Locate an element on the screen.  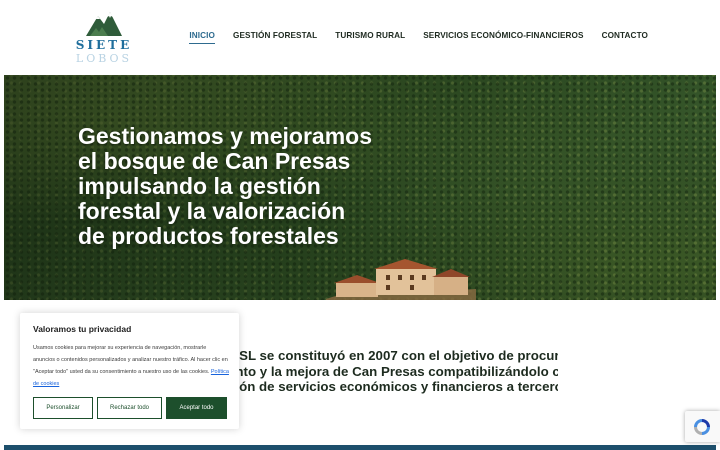
nav-item-servicios: SERVICIOS ECONÓMICO-FINANCIEROS is located at coordinates (503, 37).